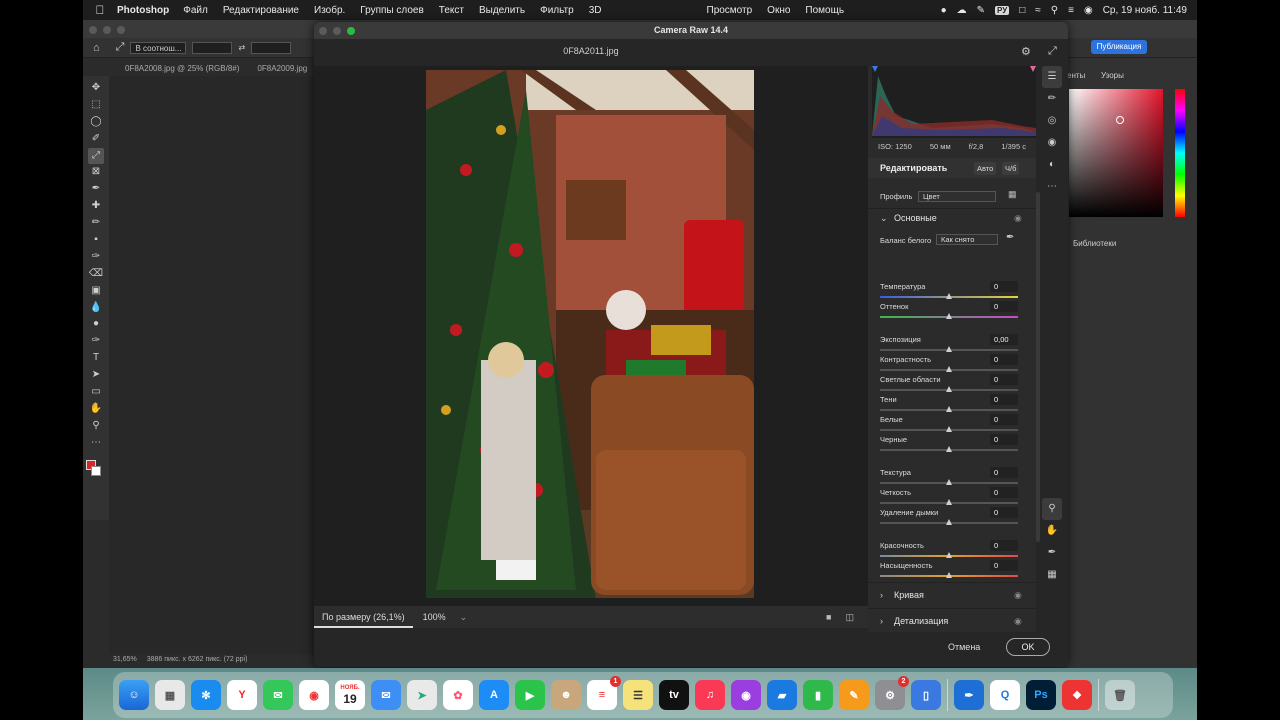  I want to click on width-field, so click(212, 47).